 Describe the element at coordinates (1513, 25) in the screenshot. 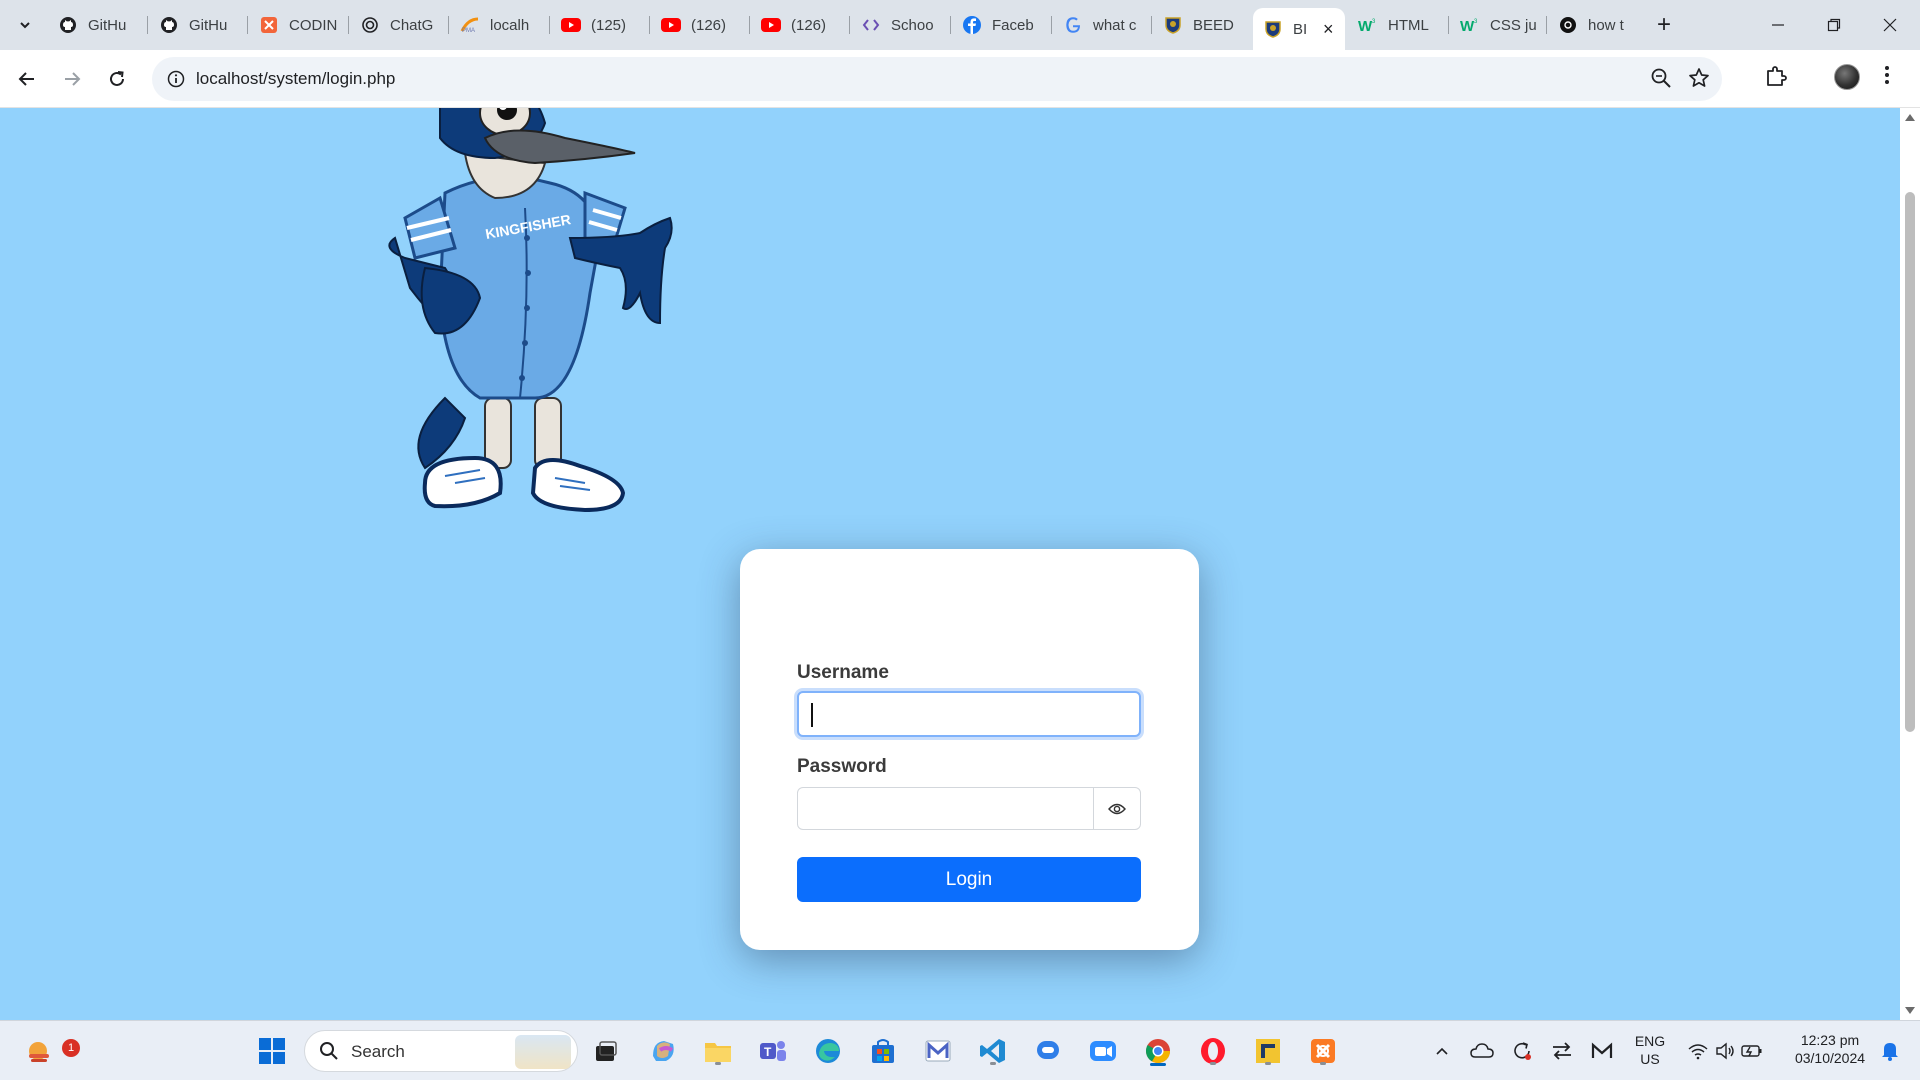

I see `tab-title: CSS ju` at that location.